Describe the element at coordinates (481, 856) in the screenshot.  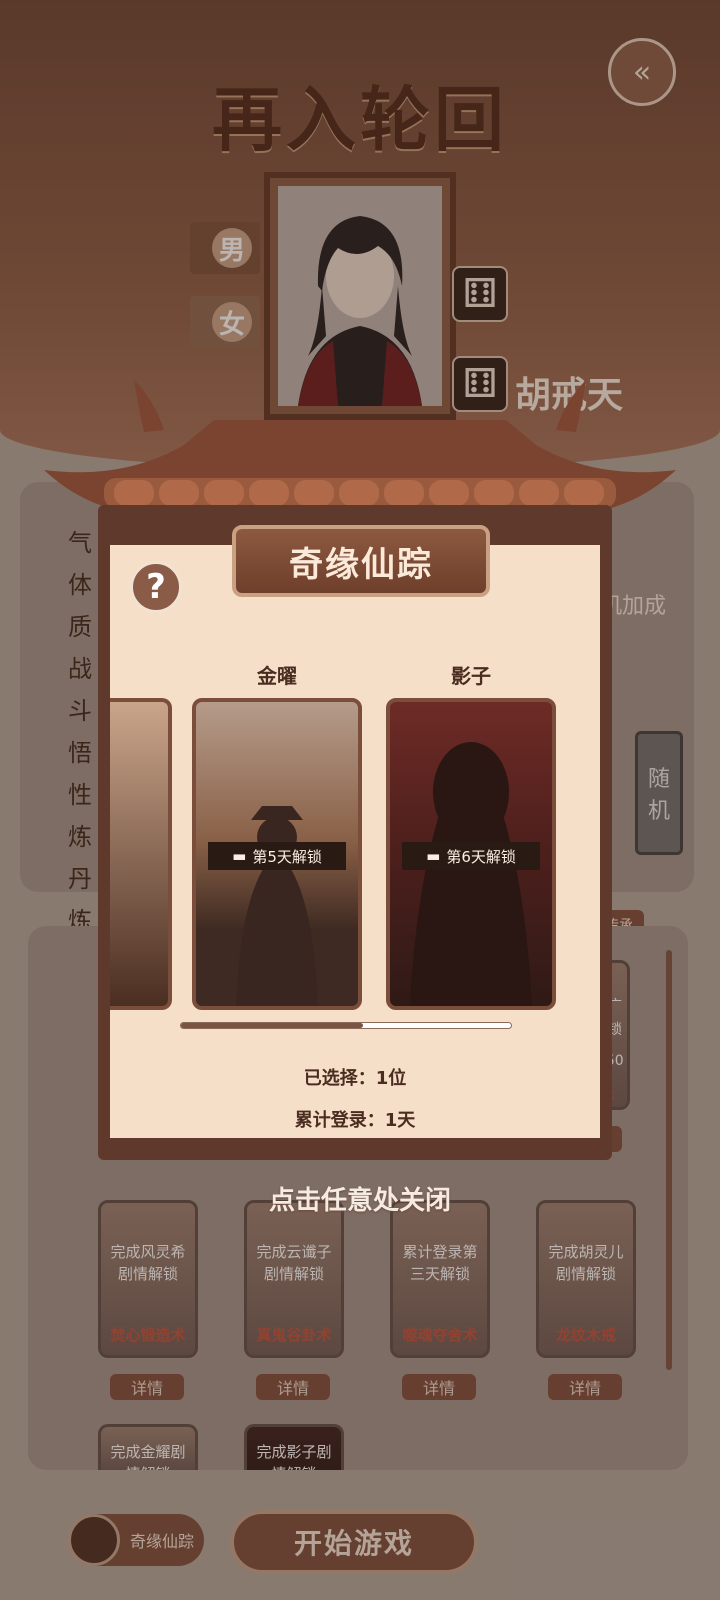
I see `lock-text: 第6天解锁` at that location.